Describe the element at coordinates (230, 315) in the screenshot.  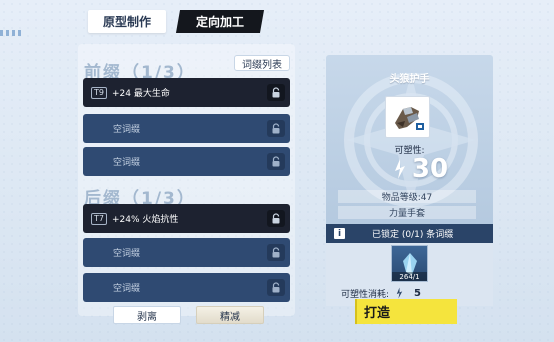
I see `refine-button: 精减` at that location.